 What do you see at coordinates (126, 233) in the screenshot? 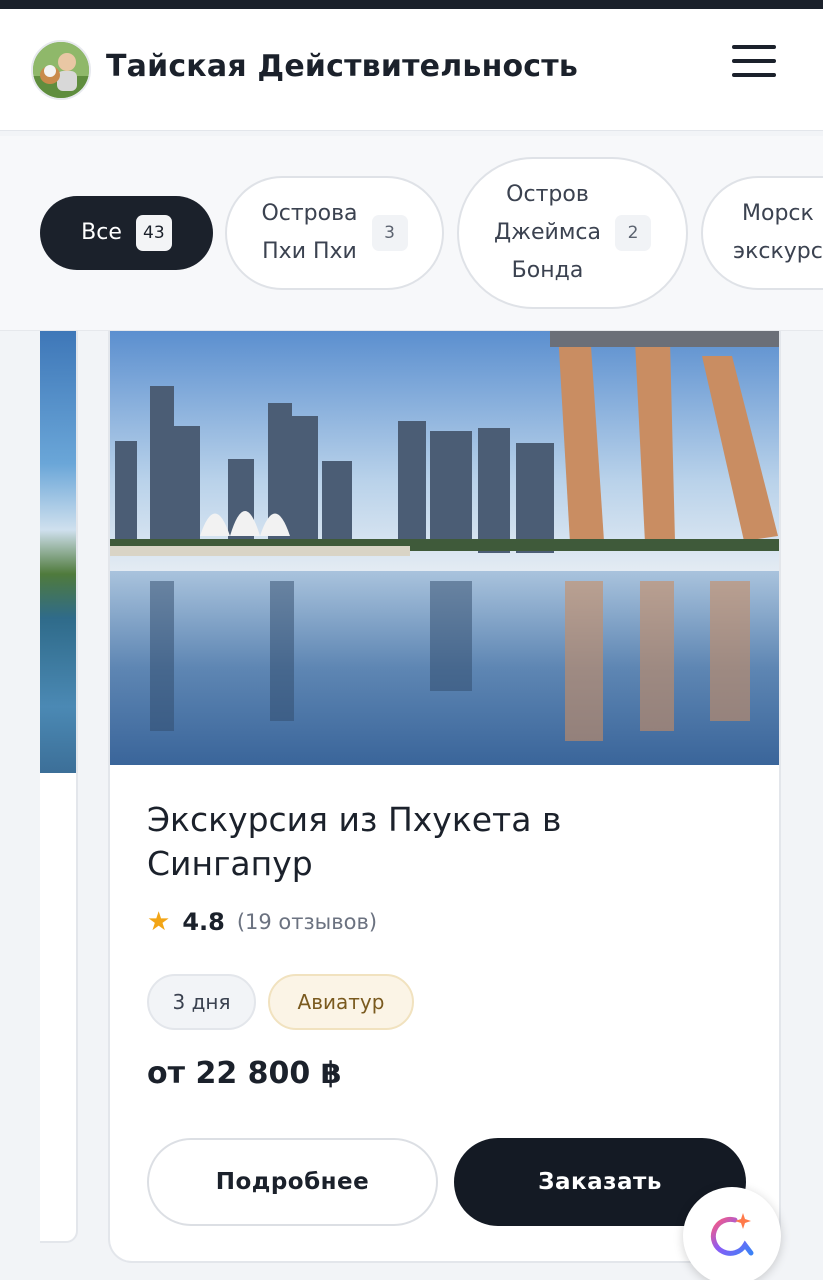
I see `filter-chip-all: Все 43` at bounding box center [126, 233].